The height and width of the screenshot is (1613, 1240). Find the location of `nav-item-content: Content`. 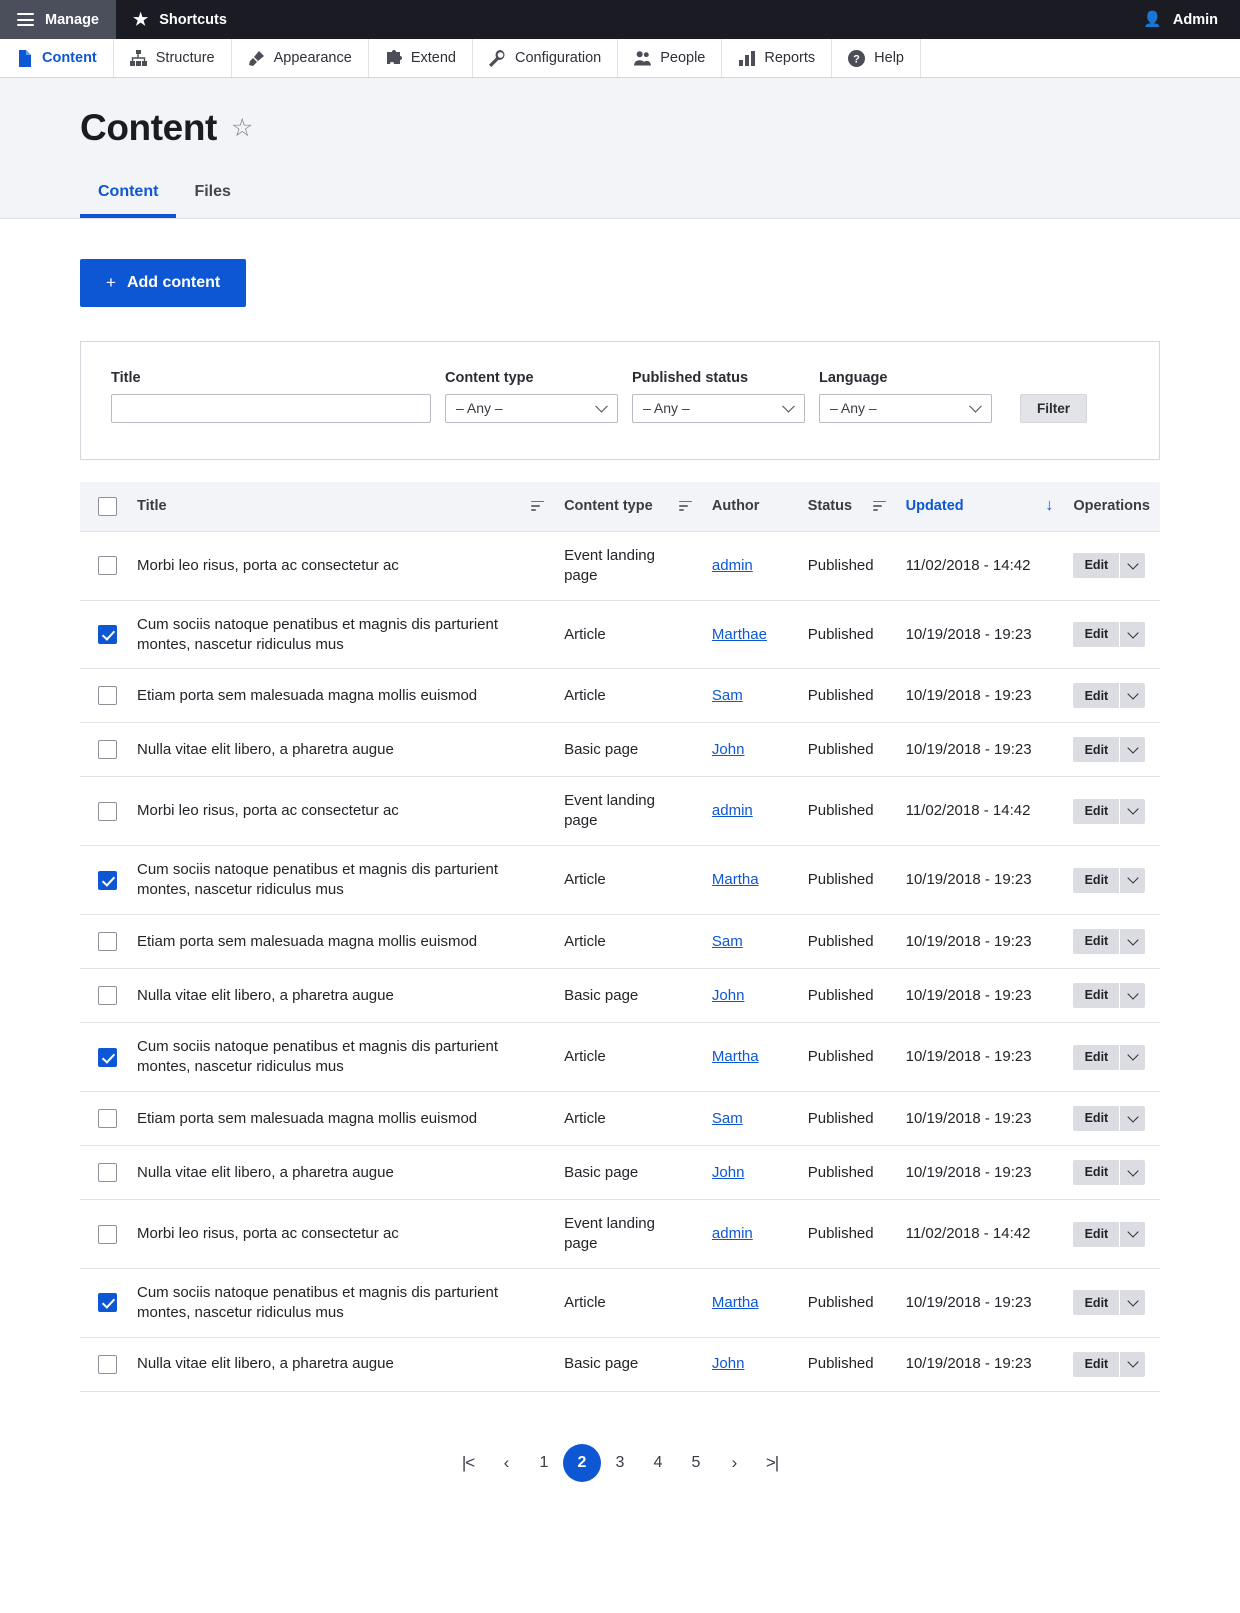

nav-item-content: Content is located at coordinates (57, 58).